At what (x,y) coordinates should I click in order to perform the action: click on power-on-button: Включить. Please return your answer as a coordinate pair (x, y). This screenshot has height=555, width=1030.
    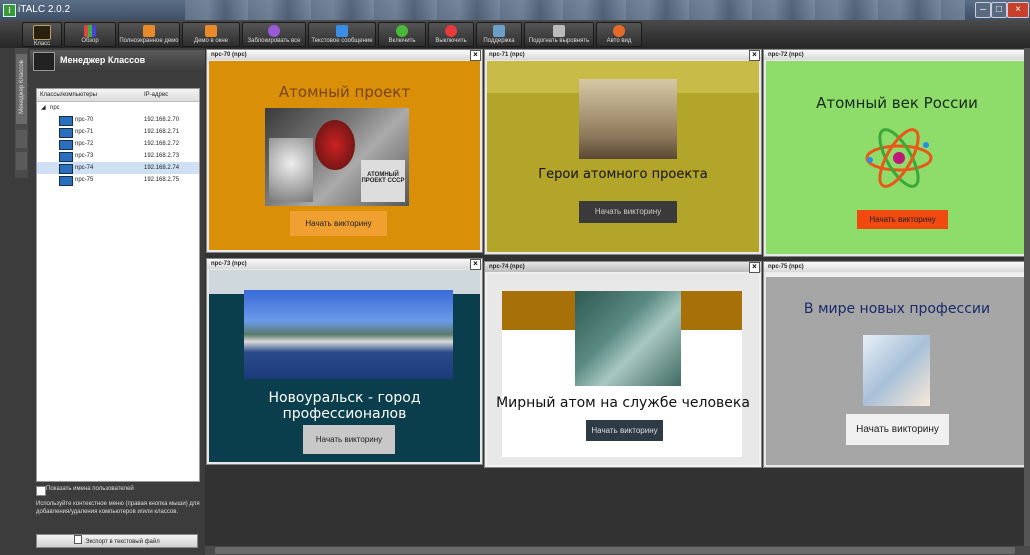
    Looking at the image, I should click on (402, 34).